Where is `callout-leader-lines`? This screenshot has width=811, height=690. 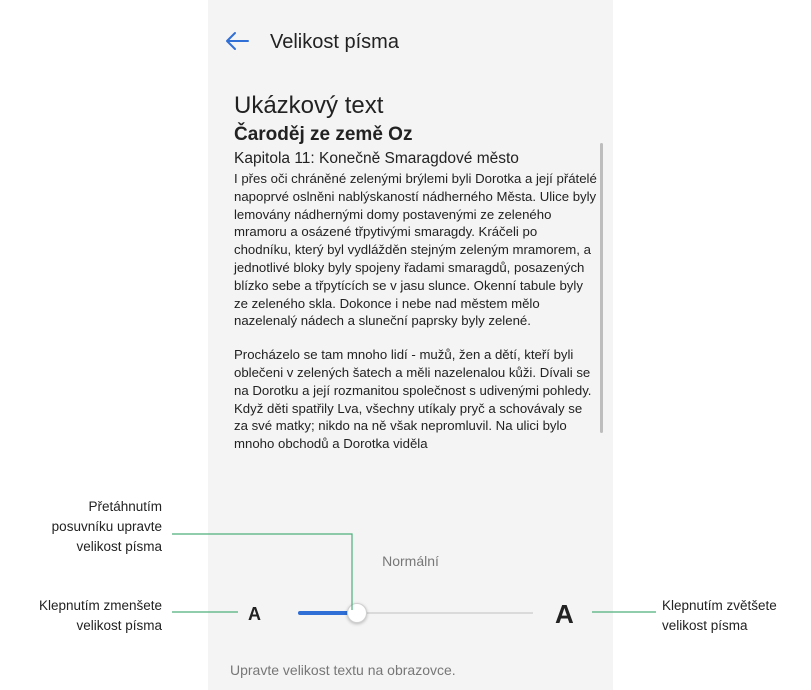
callout-leader-lines is located at coordinates (414, 573).